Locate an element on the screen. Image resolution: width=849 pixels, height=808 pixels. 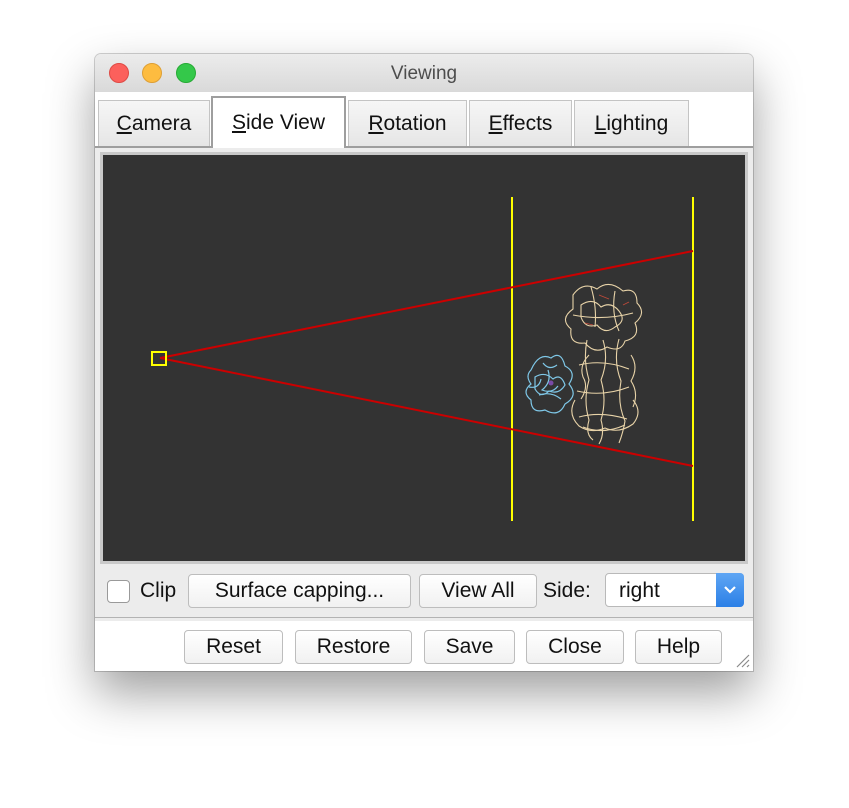
view-all-button: View All is located at coordinates (478, 591).